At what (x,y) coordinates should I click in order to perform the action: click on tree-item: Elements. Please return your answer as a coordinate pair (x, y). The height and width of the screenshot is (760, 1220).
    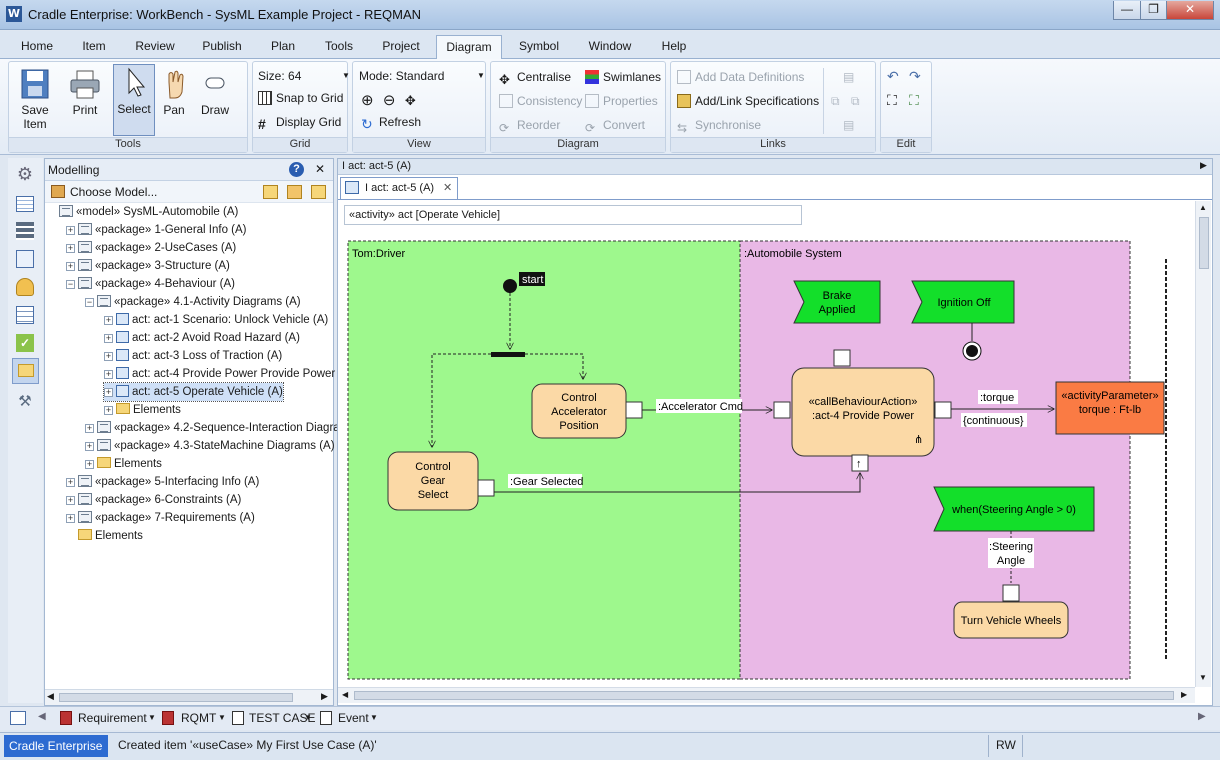
    Looking at the image, I should click on (104, 536).